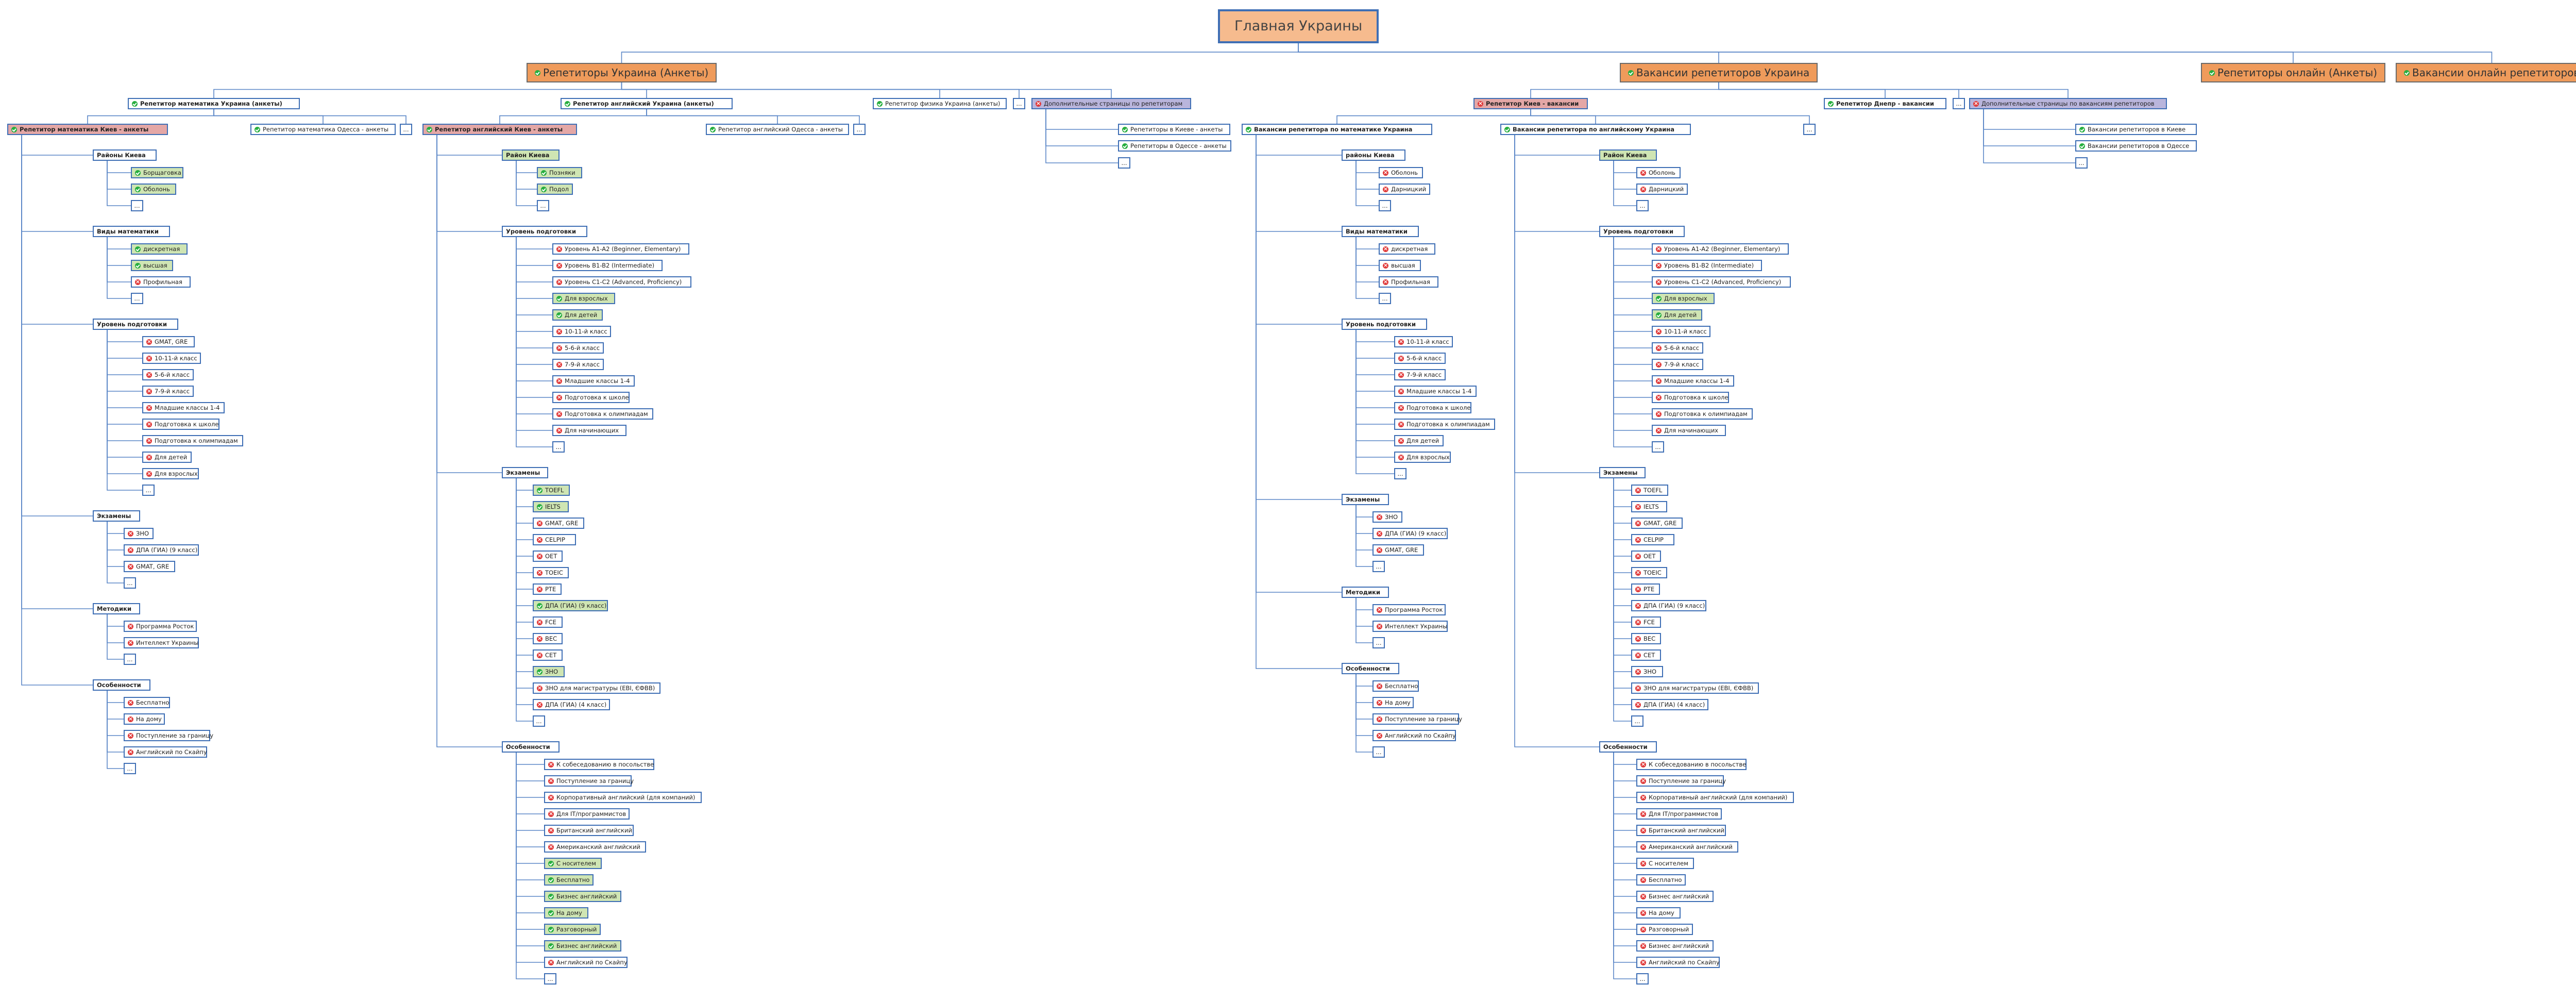  I want to click on sitemap-node: районы Киева, so click(1373, 155).